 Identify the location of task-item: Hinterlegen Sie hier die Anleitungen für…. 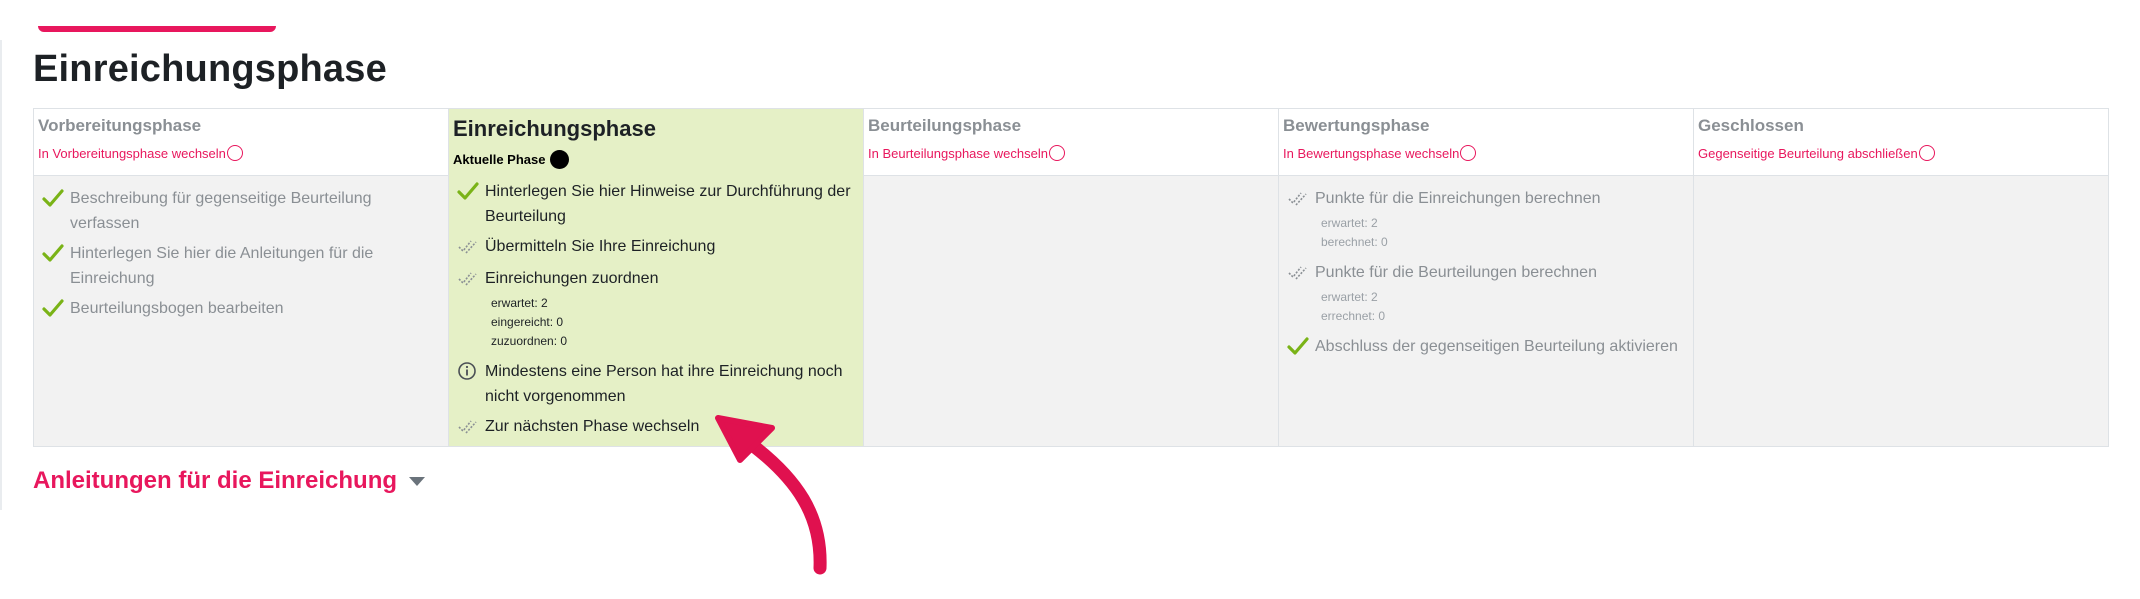
(241, 266).